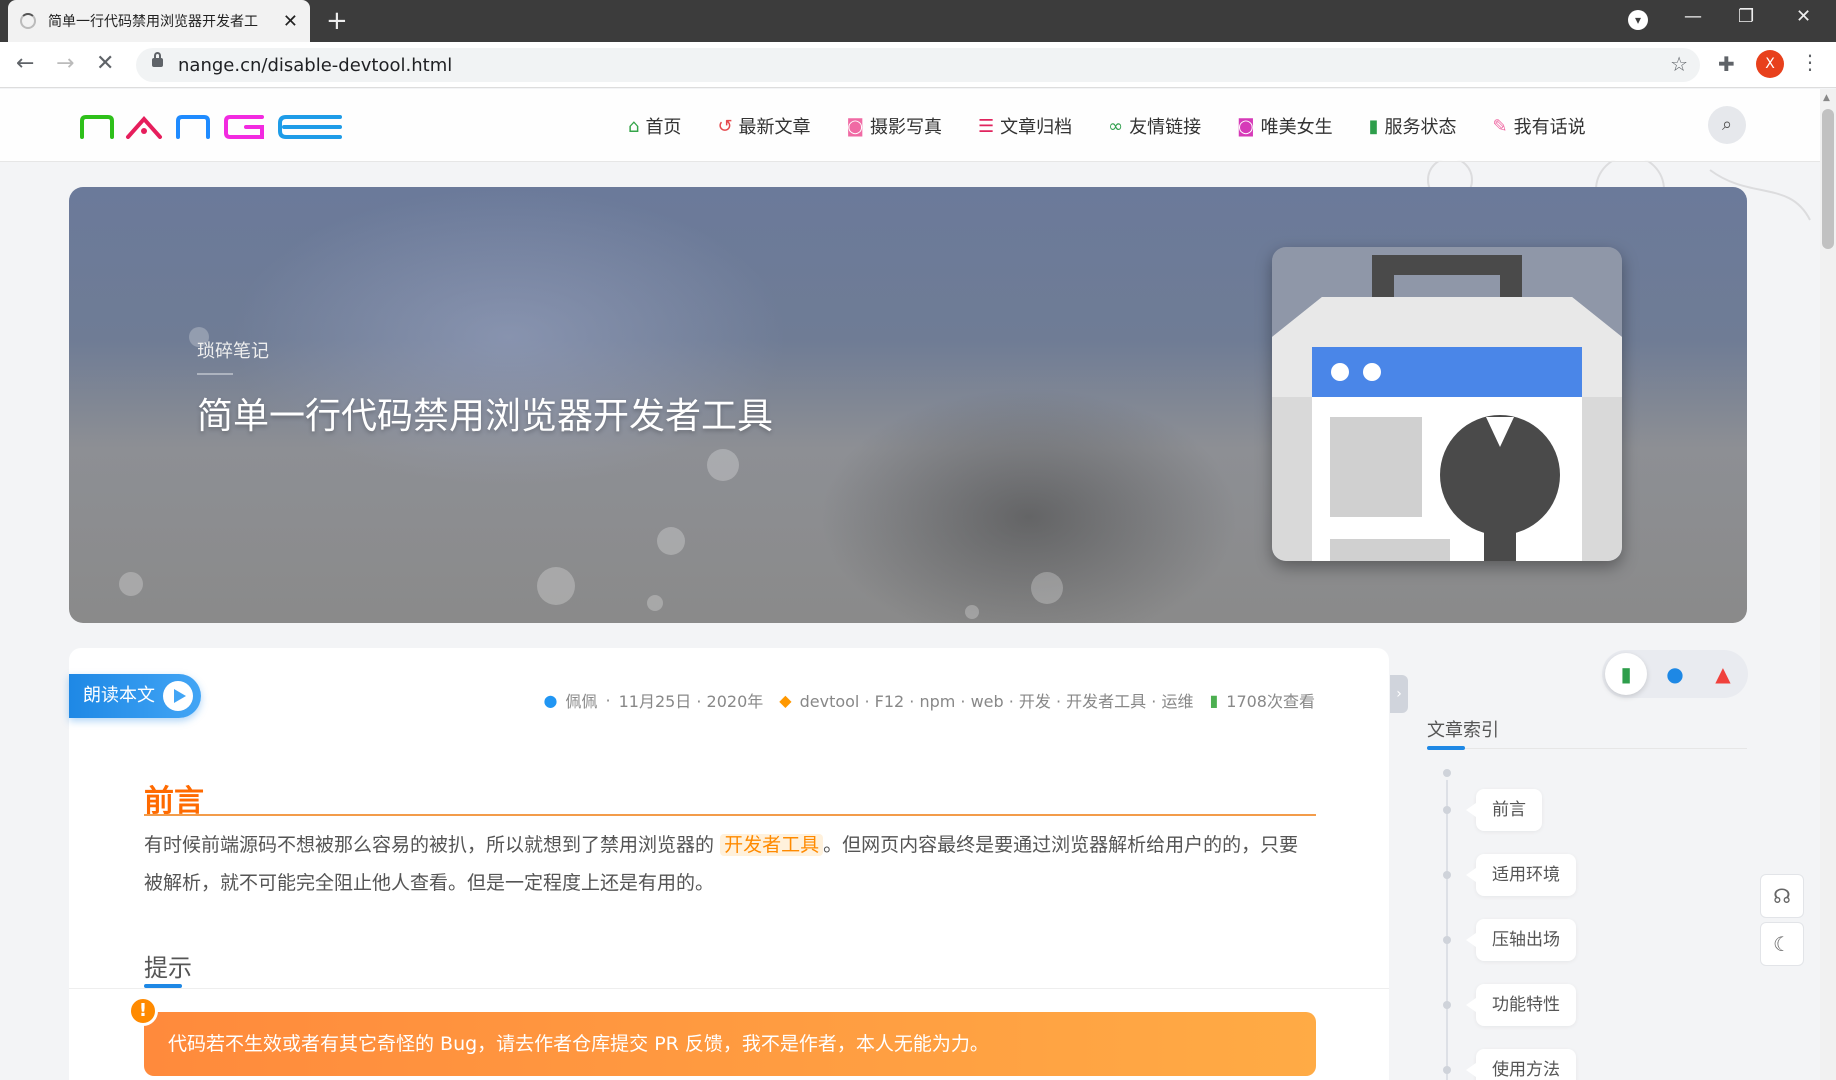  I want to click on moon-icon: ☾, so click(1782, 944).